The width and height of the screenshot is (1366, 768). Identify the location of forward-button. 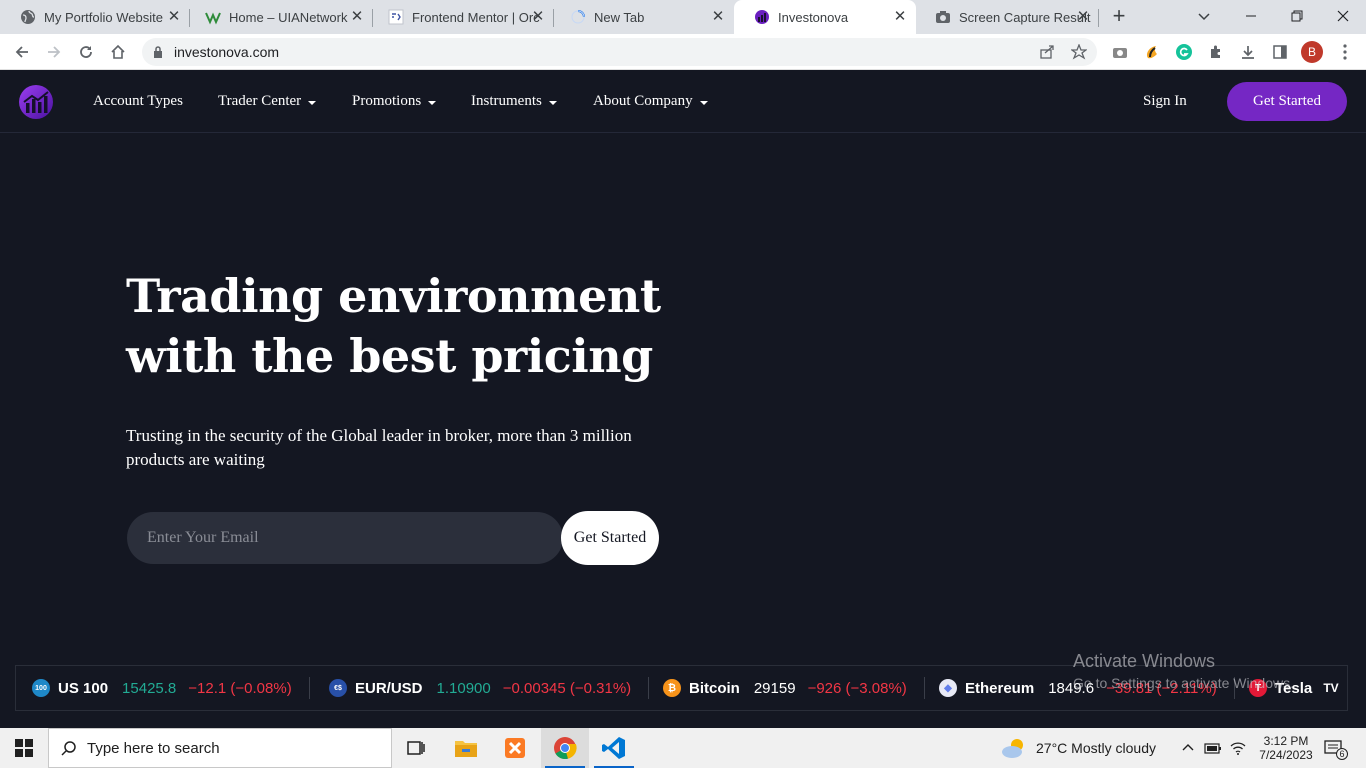
(54, 52).